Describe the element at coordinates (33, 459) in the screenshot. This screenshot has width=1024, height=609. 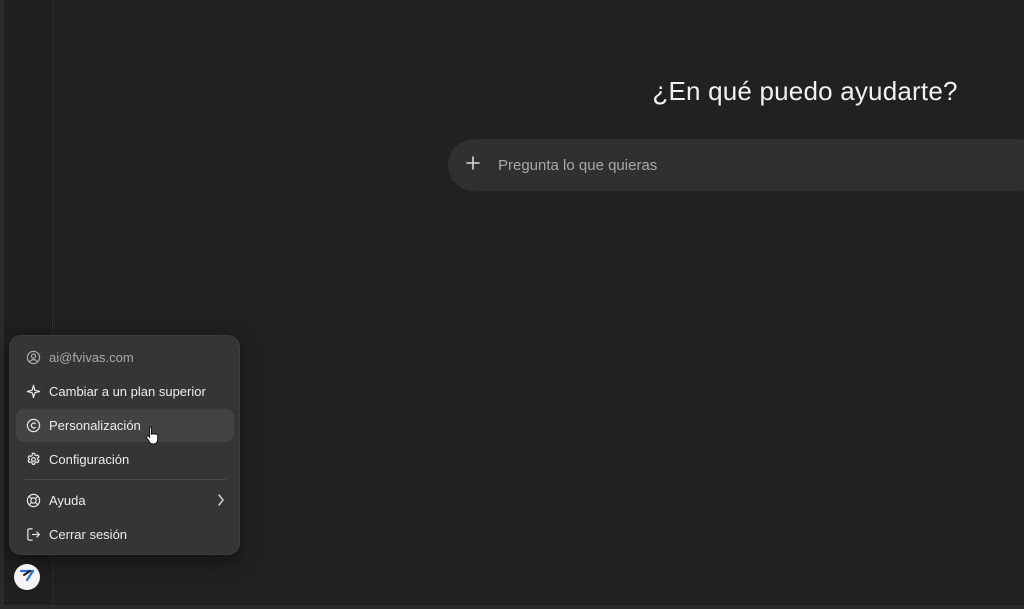
I see `gear-icon` at that location.